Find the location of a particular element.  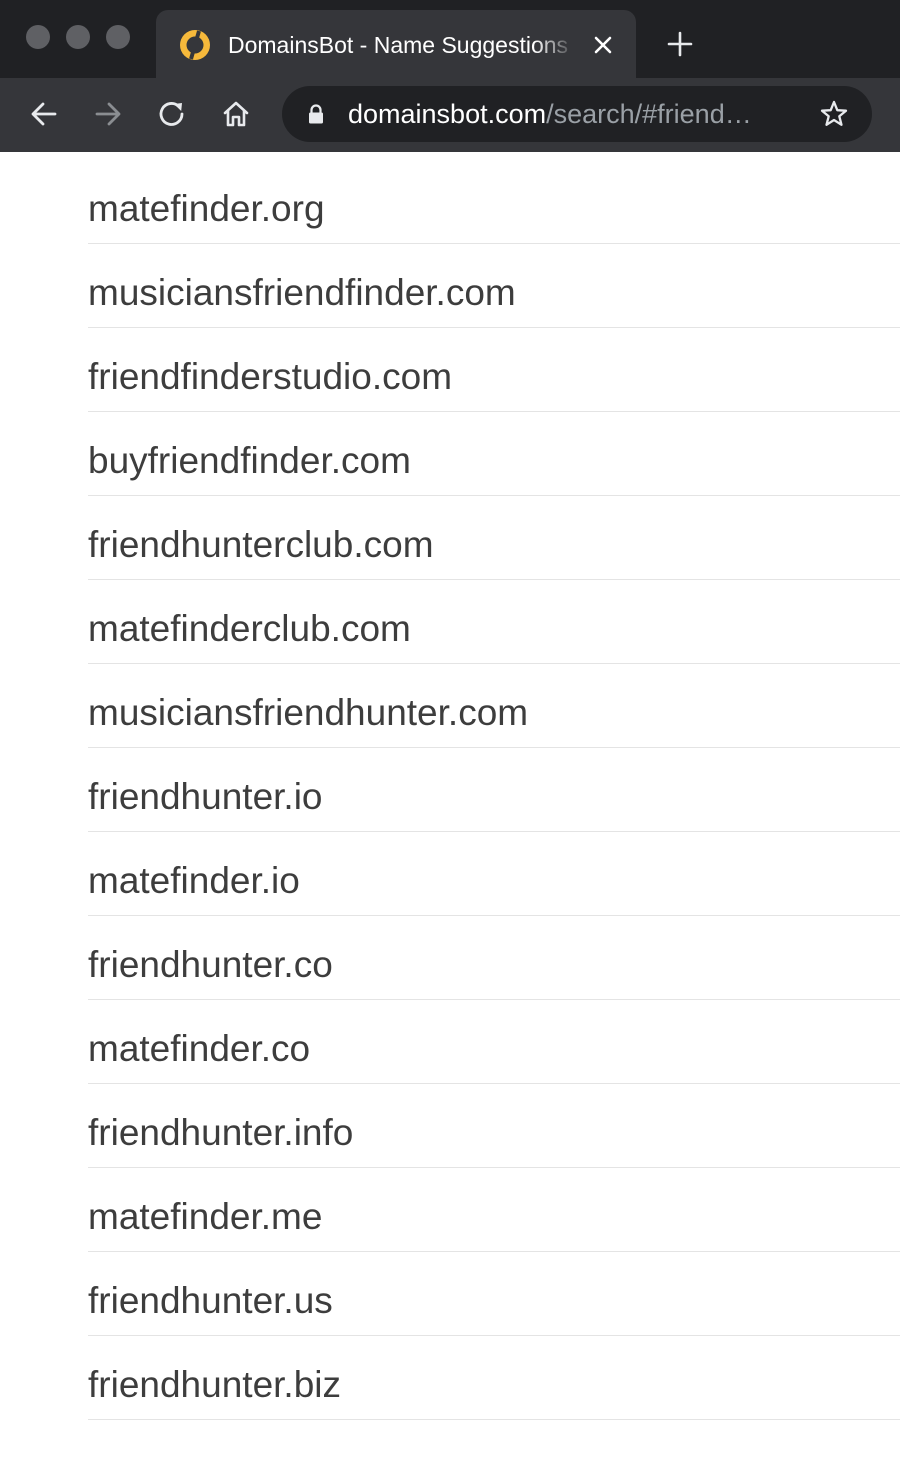

forward-arrow-icon is located at coordinates (108, 114).